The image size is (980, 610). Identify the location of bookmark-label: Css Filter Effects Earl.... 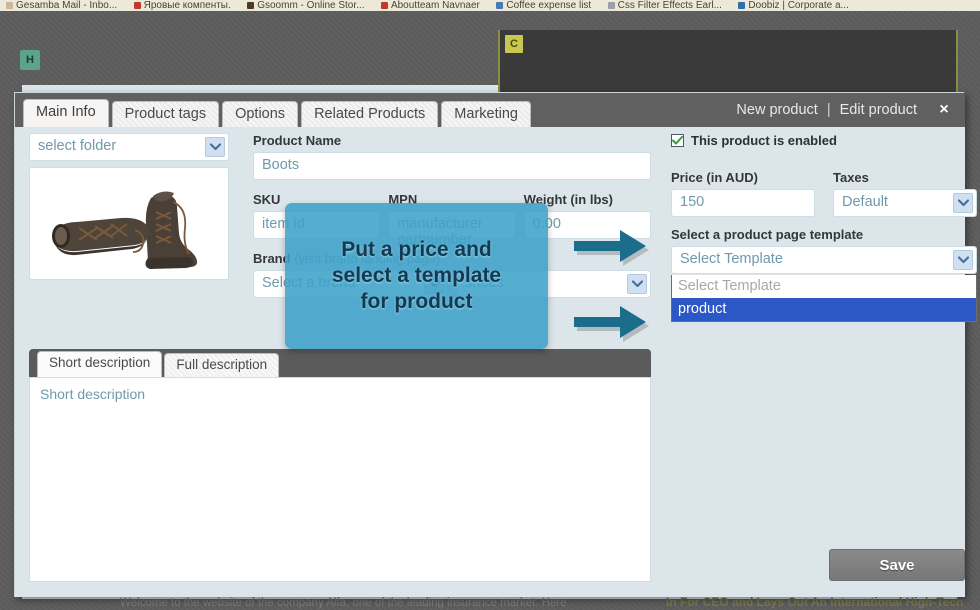
(669, 5).